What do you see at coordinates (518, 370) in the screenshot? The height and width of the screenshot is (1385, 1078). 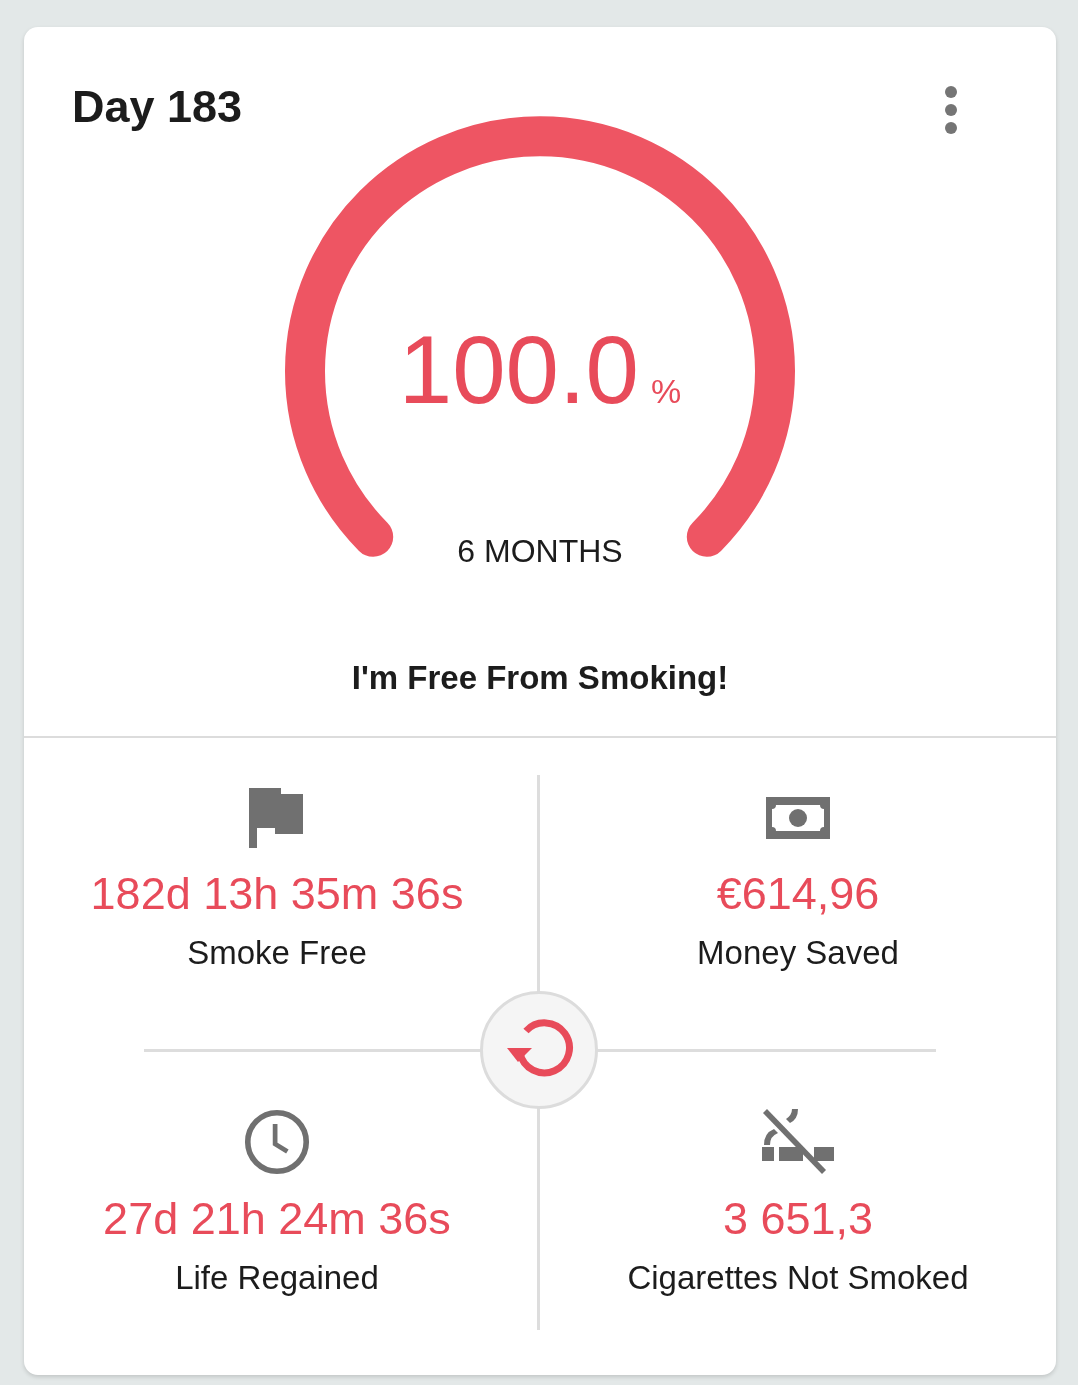 I see `percent-value: 100.0` at bounding box center [518, 370].